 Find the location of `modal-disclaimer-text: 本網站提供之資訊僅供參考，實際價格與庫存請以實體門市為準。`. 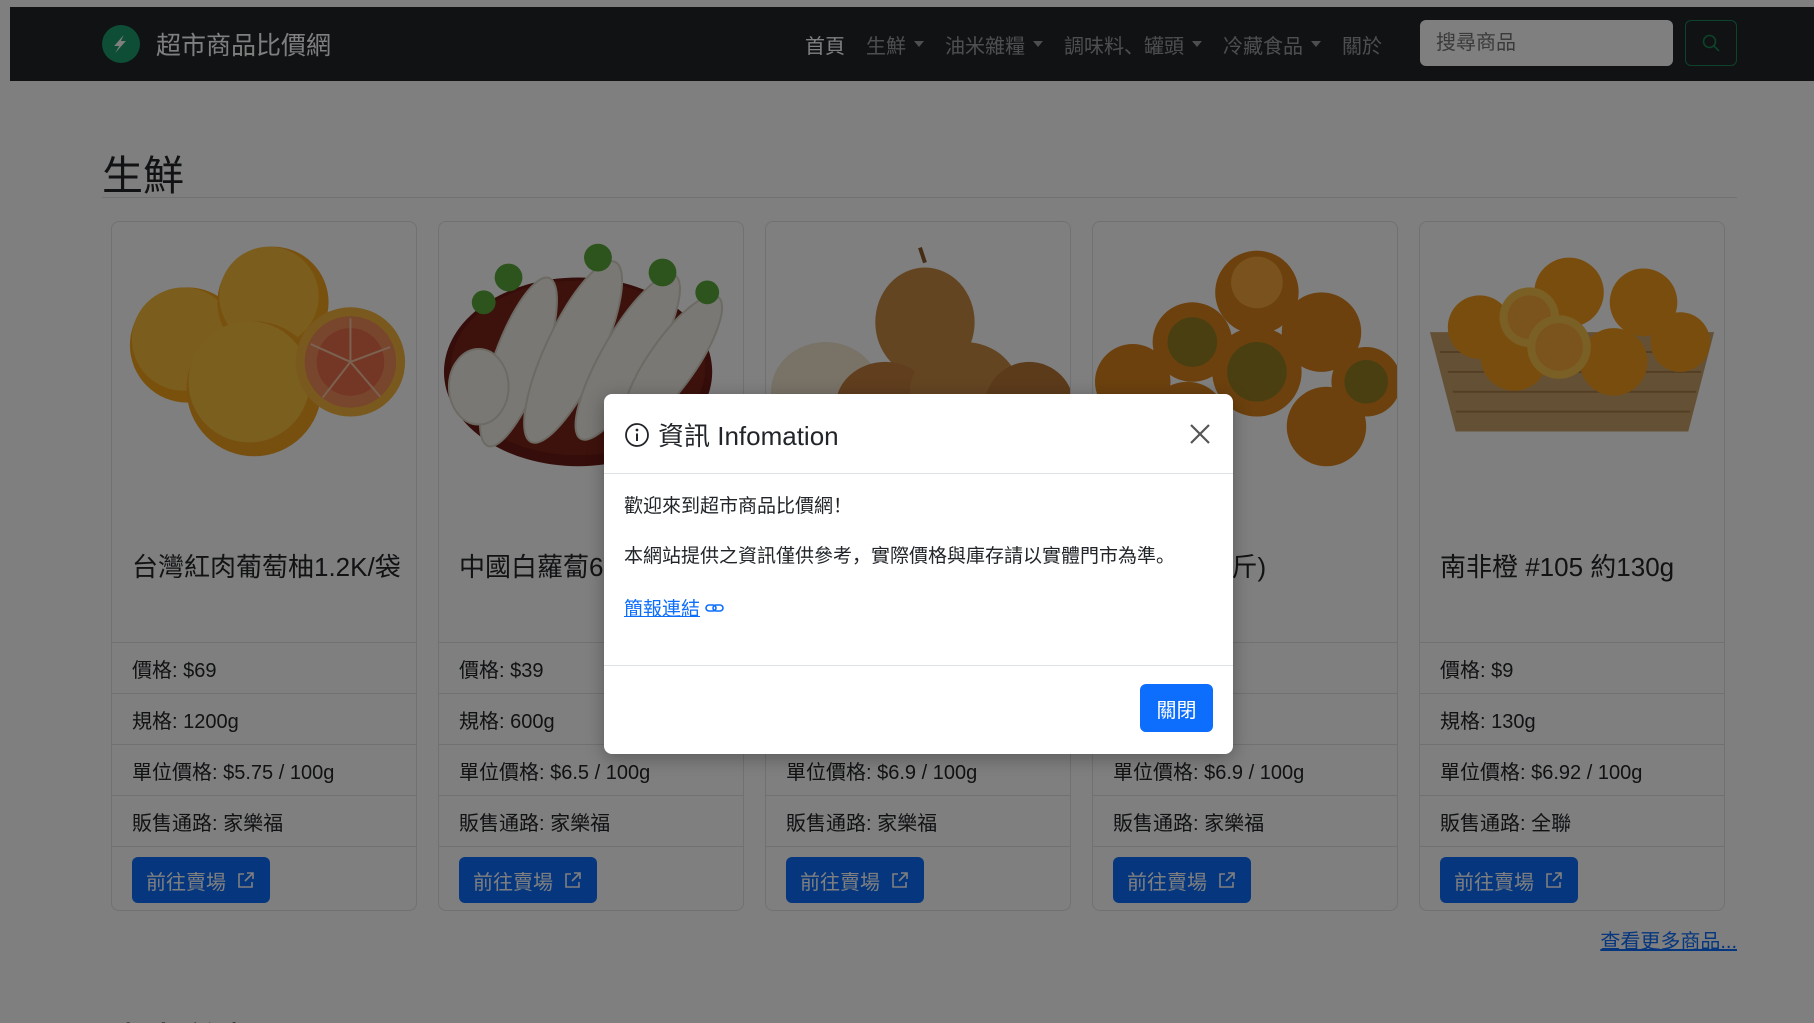

modal-disclaimer-text: 本網站提供之資訊僅供參考，實際價格與庫存請以實體門市為準。 is located at coordinates (900, 556).